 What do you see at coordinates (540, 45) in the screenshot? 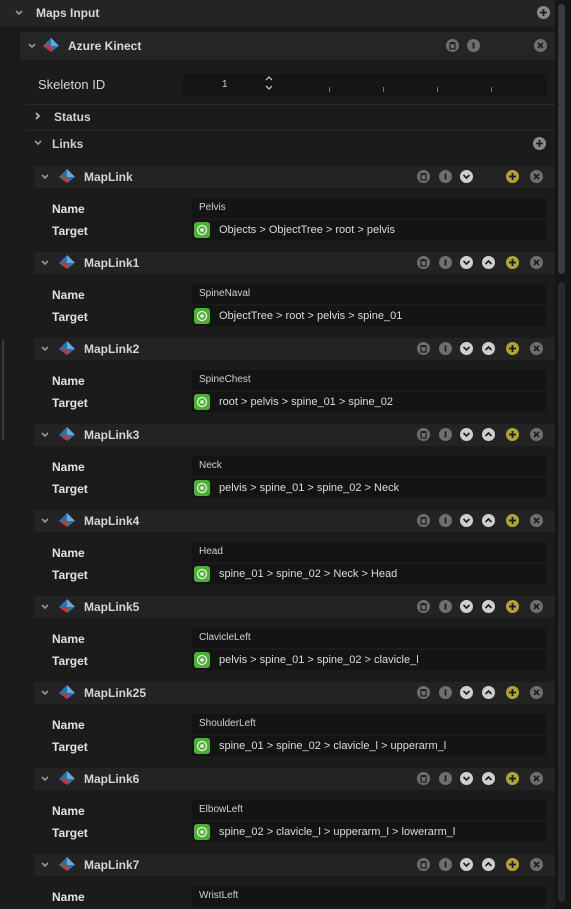
I see `remove-device-button` at bounding box center [540, 45].